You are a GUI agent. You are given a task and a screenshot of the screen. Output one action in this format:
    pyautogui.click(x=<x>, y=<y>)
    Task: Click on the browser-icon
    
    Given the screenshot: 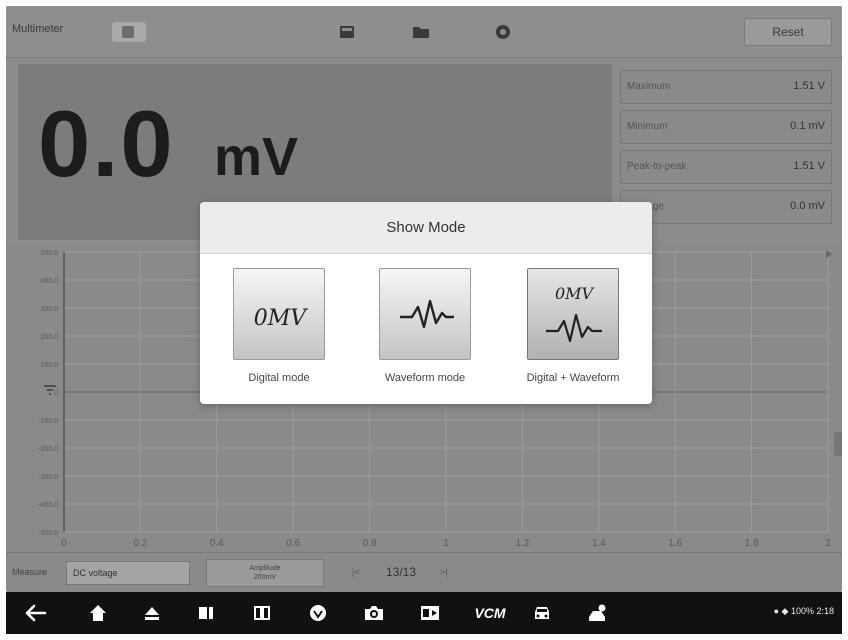 What is the action you would take?
    pyautogui.click(x=318, y=613)
    